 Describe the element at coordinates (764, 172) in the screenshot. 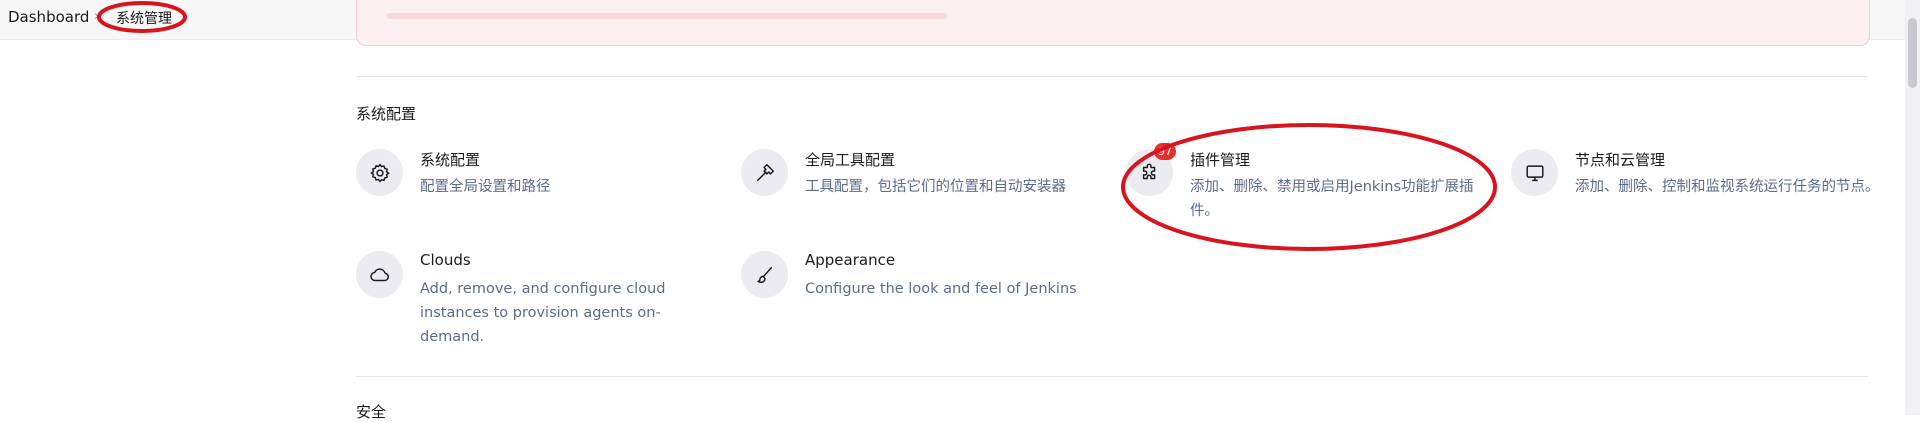

I see `hammer-icon` at that location.